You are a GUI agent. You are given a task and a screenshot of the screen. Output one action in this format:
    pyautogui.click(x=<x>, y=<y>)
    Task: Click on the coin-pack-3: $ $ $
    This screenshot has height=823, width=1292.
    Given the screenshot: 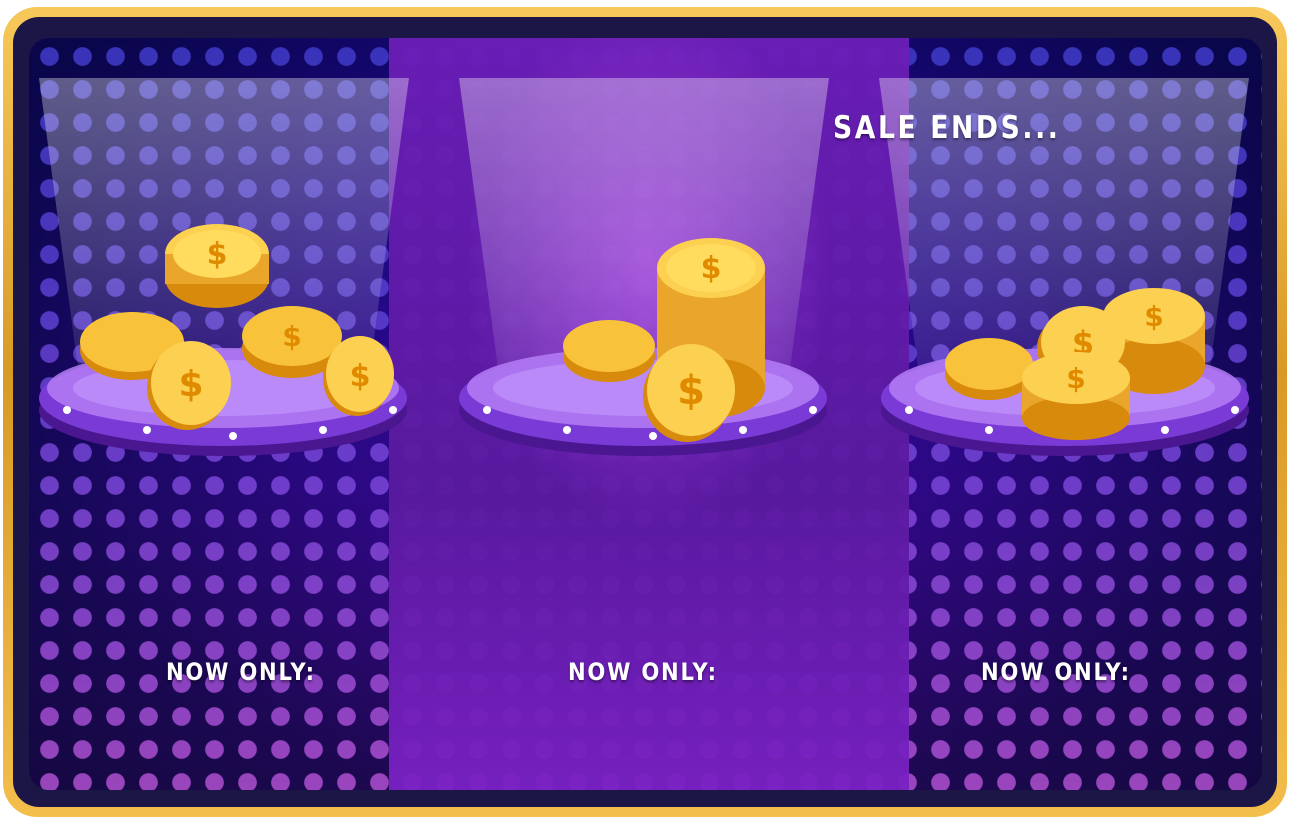 What is the action you would take?
    pyautogui.click(x=1065, y=318)
    